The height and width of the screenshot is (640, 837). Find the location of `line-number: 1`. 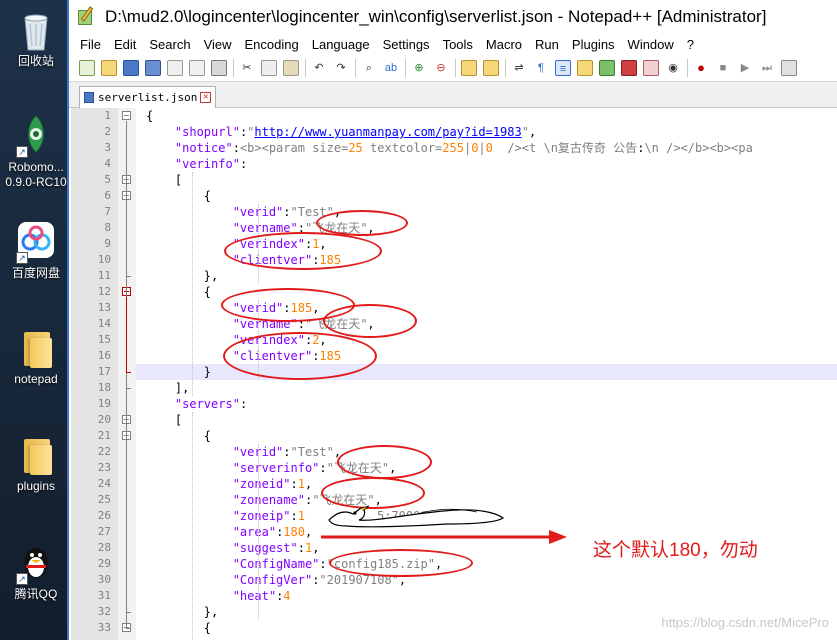

line-number: 1 is located at coordinates (107, 115).